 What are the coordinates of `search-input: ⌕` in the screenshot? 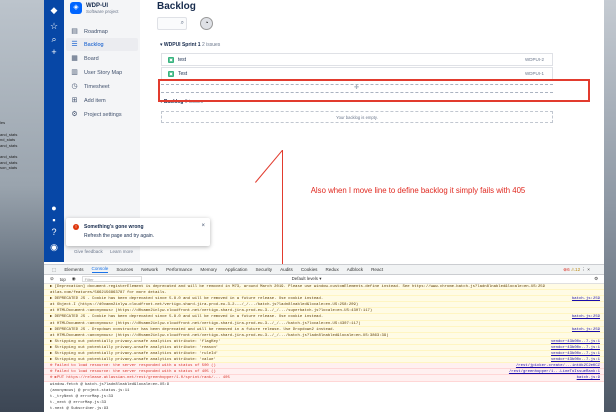 It's located at (172, 23).